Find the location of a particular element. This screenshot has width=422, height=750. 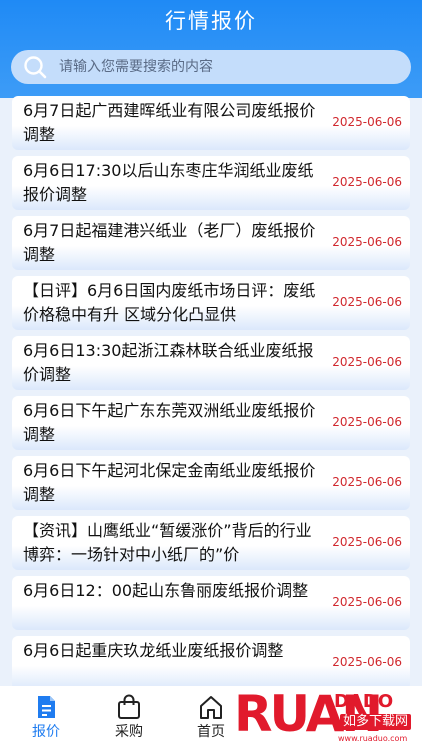

search-placeholder: 请输入您需要搜索的内容 is located at coordinates (136, 67).